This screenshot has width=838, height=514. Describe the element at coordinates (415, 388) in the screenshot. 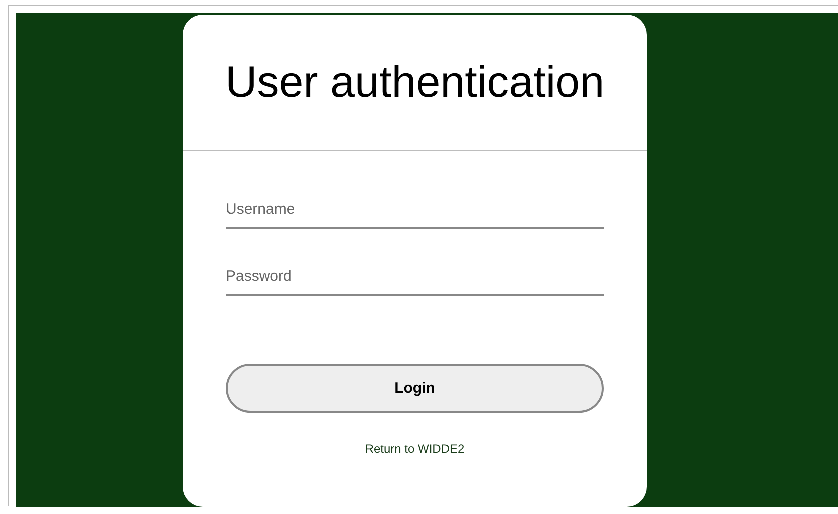

I see `login-button: Login` at that location.